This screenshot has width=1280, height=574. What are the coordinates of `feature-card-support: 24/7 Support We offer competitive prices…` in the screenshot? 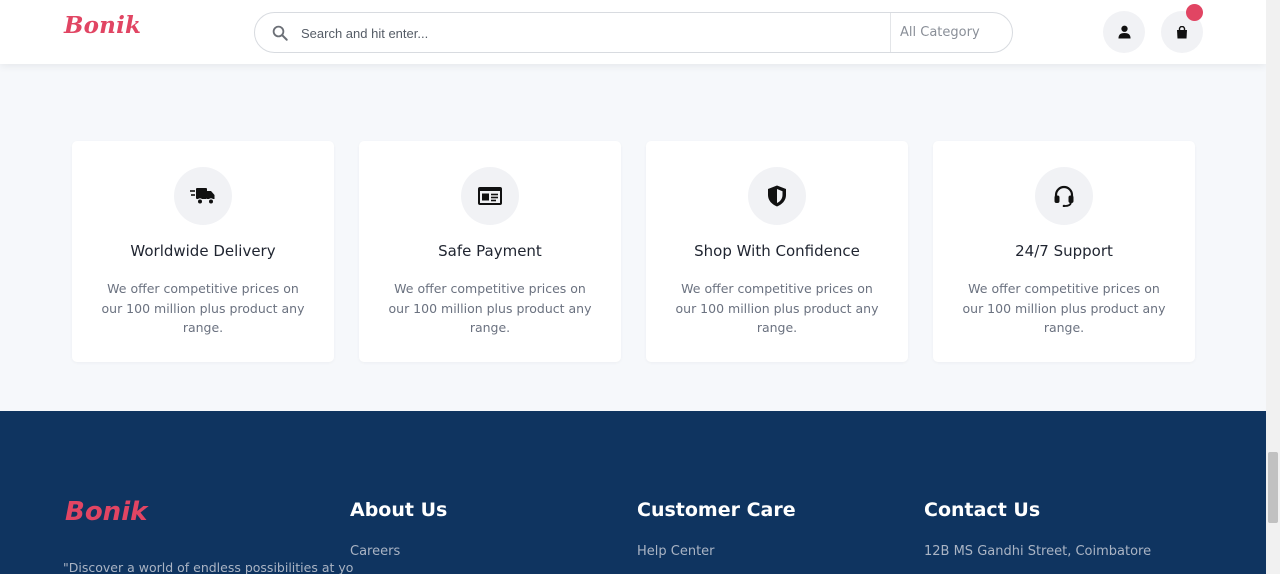 It's located at (1064, 251).